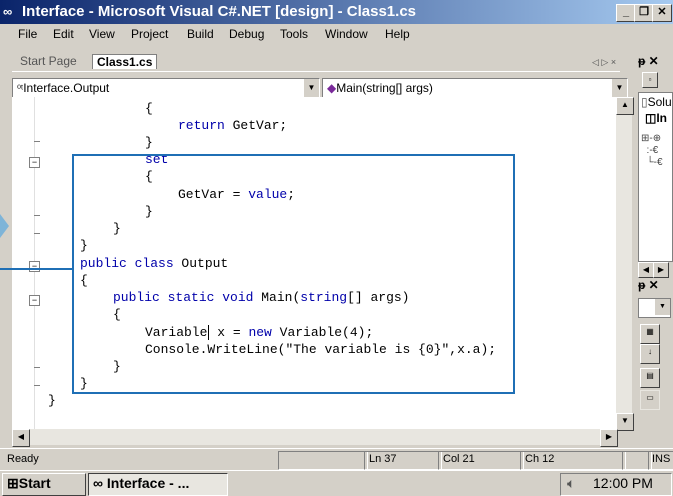 This screenshot has height=496, width=673. What do you see at coordinates (660, 460) in the screenshot?
I see `status-insert-mode: INS` at bounding box center [660, 460].